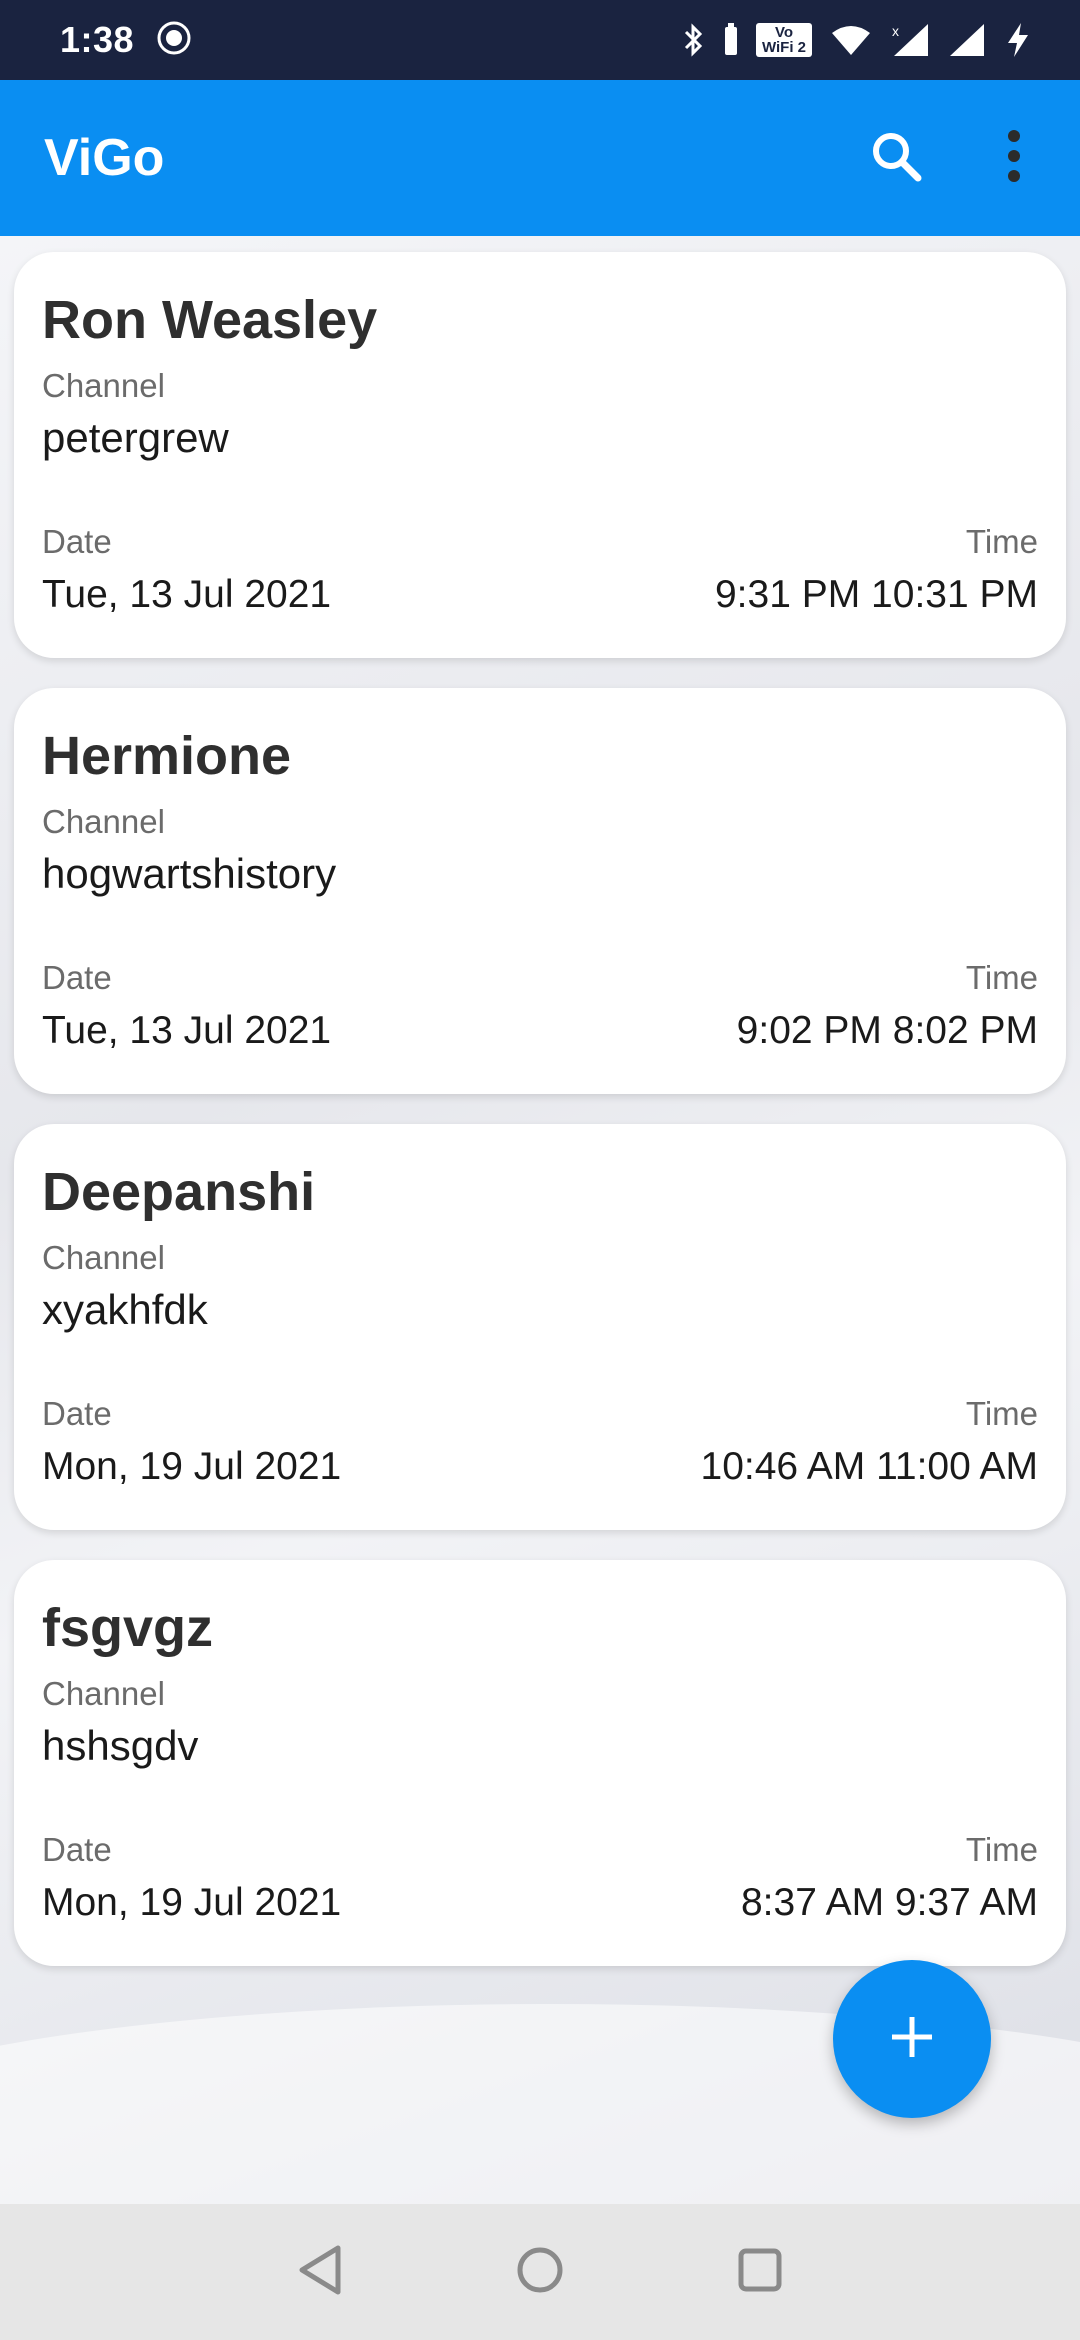  I want to click on time-value: 8:37 AM 9:37 AM, so click(889, 1902).